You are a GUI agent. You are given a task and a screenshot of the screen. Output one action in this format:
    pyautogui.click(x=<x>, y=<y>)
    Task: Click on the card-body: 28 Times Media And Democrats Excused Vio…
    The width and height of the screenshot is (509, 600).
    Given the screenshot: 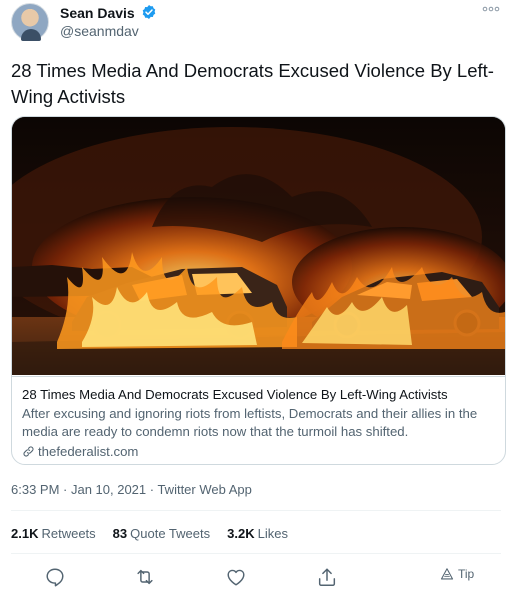 What is the action you would take?
    pyautogui.click(x=258, y=417)
    